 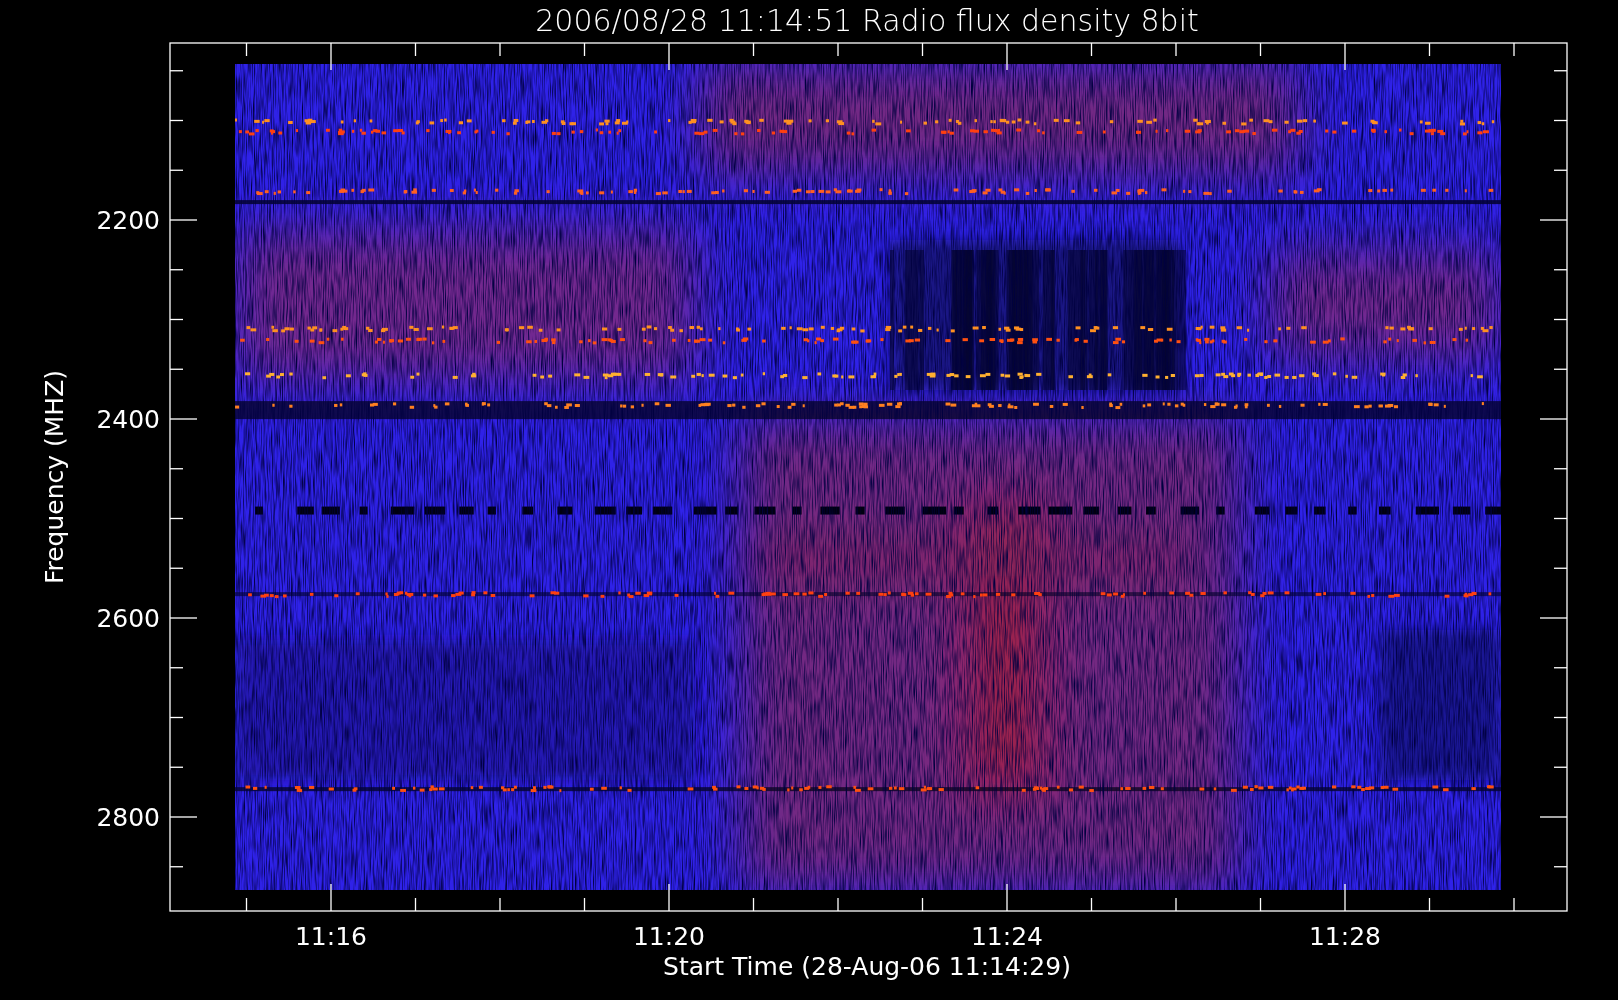 What do you see at coordinates (128, 817) in the screenshot?
I see `y-tick-label: 2800` at bounding box center [128, 817].